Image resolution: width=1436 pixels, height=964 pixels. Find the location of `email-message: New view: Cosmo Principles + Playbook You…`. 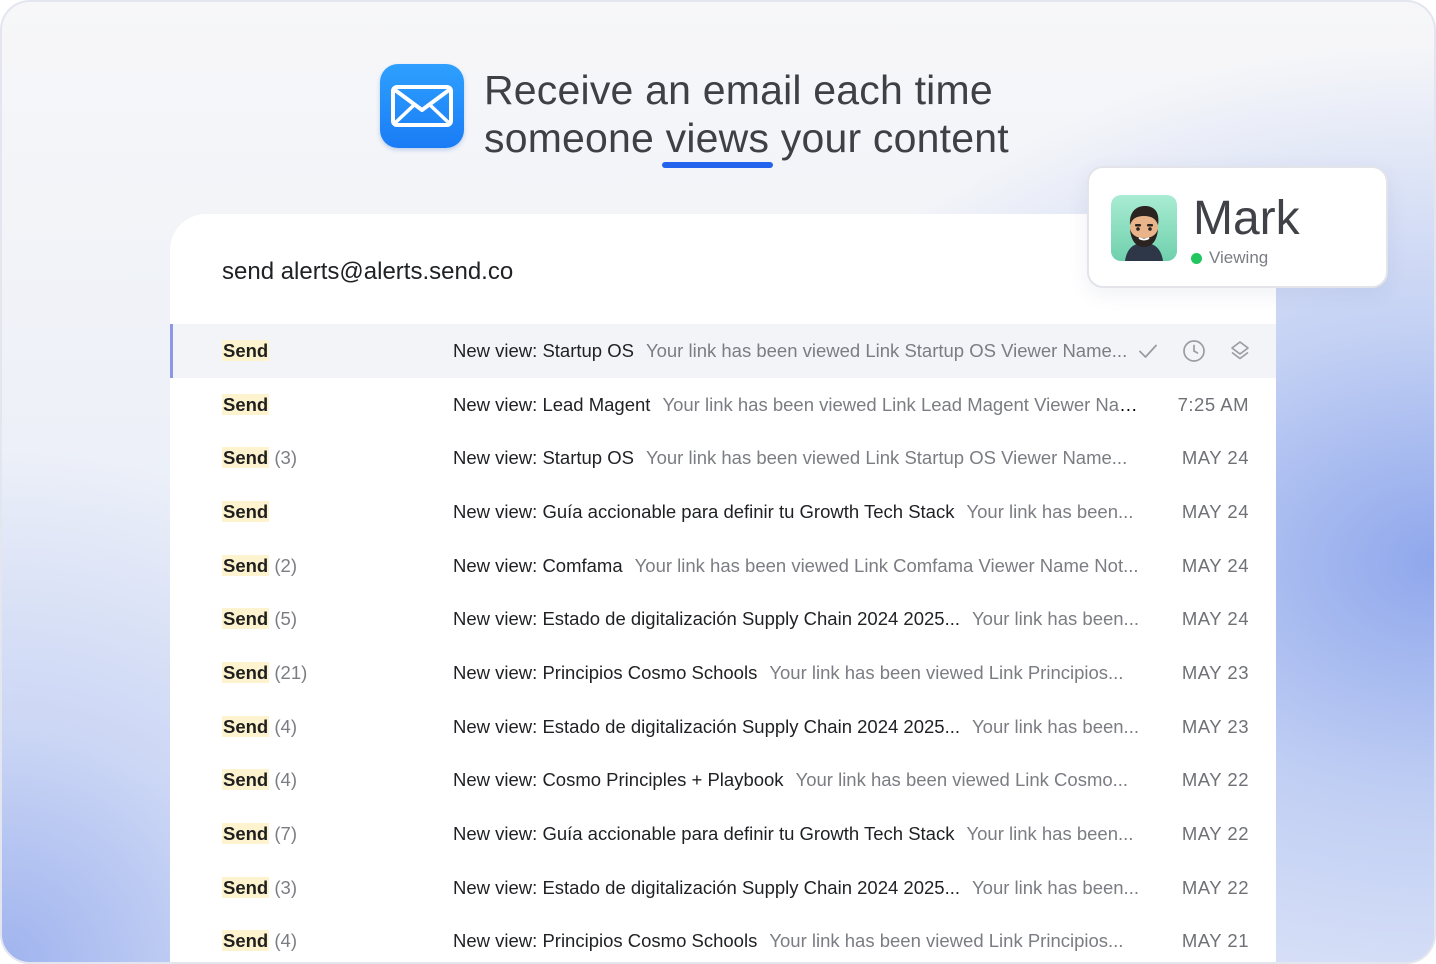

email-message: New view: Cosmo Principles + Playbook You… is located at coordinates (799, 780).